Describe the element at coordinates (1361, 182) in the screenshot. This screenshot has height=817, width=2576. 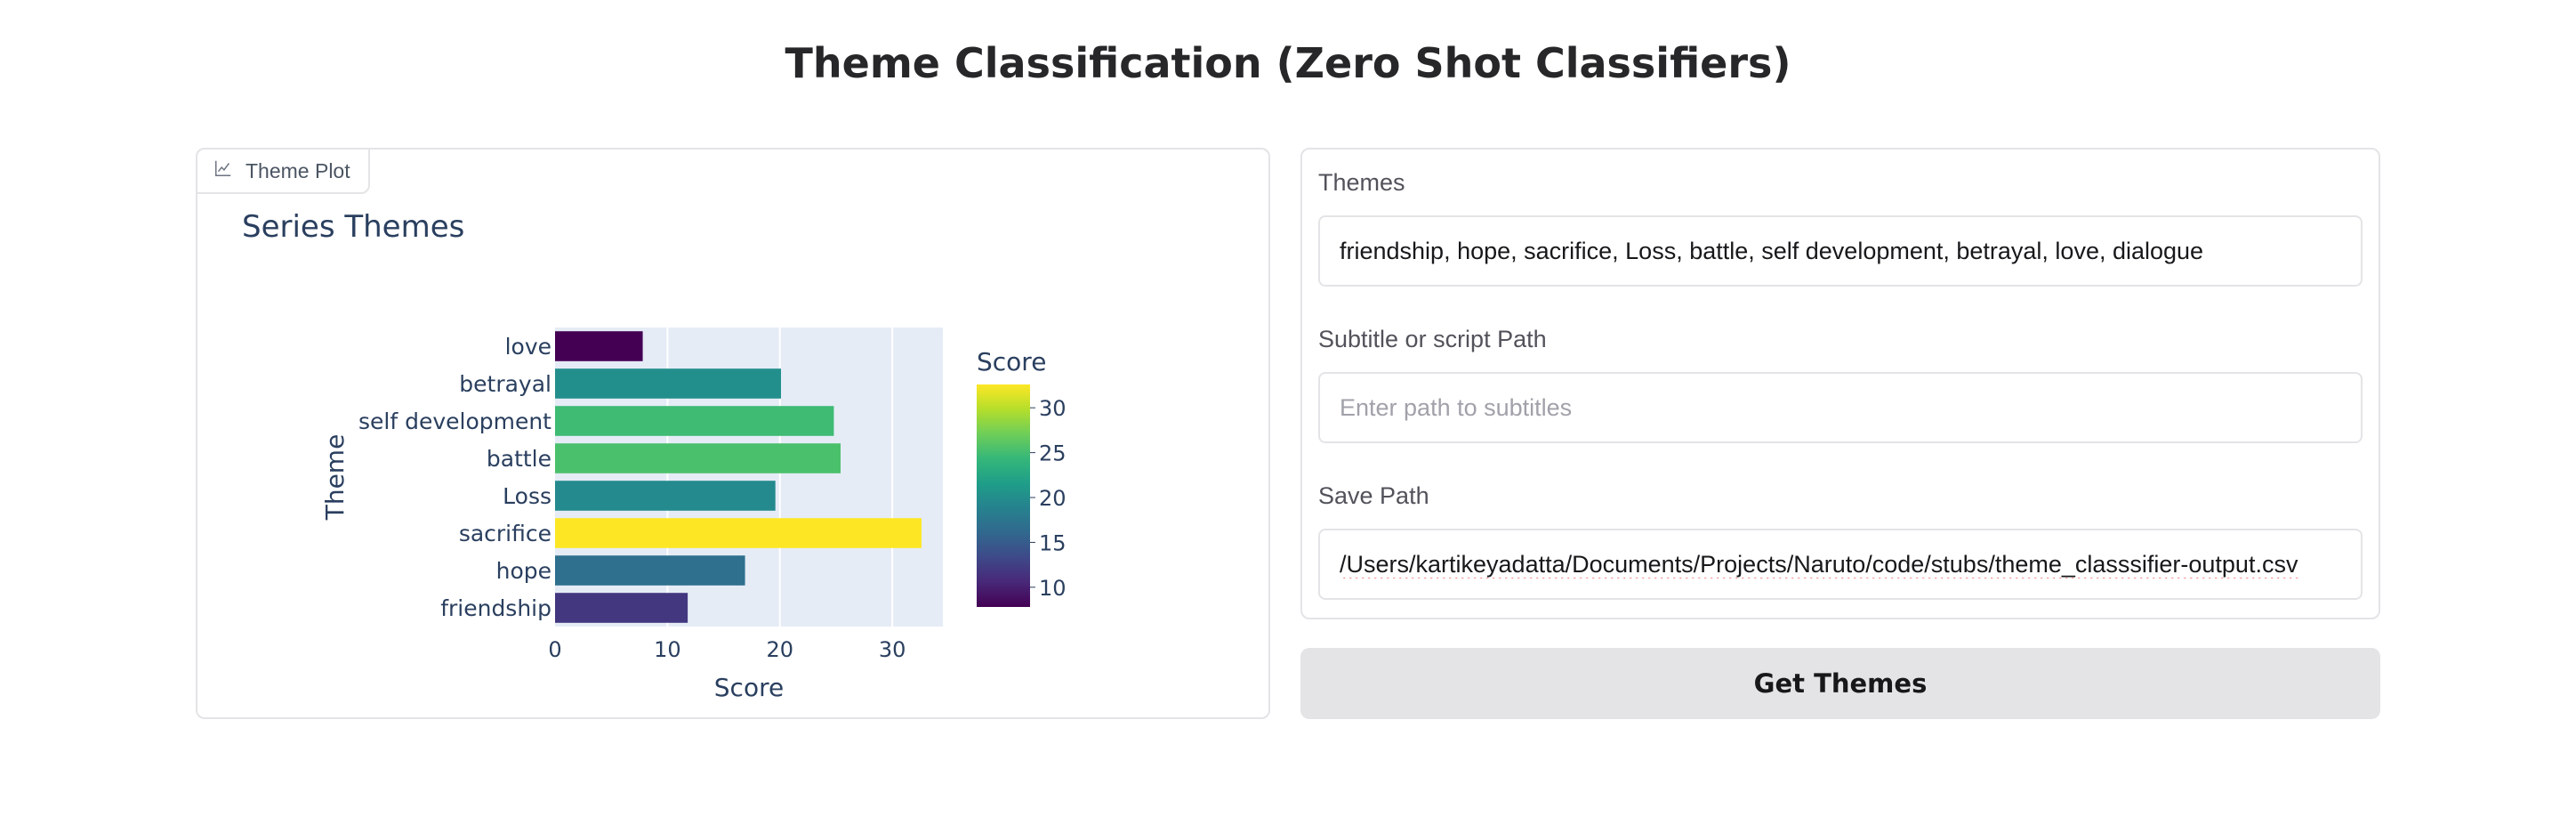
I see `themes-label: Themes` at that location.